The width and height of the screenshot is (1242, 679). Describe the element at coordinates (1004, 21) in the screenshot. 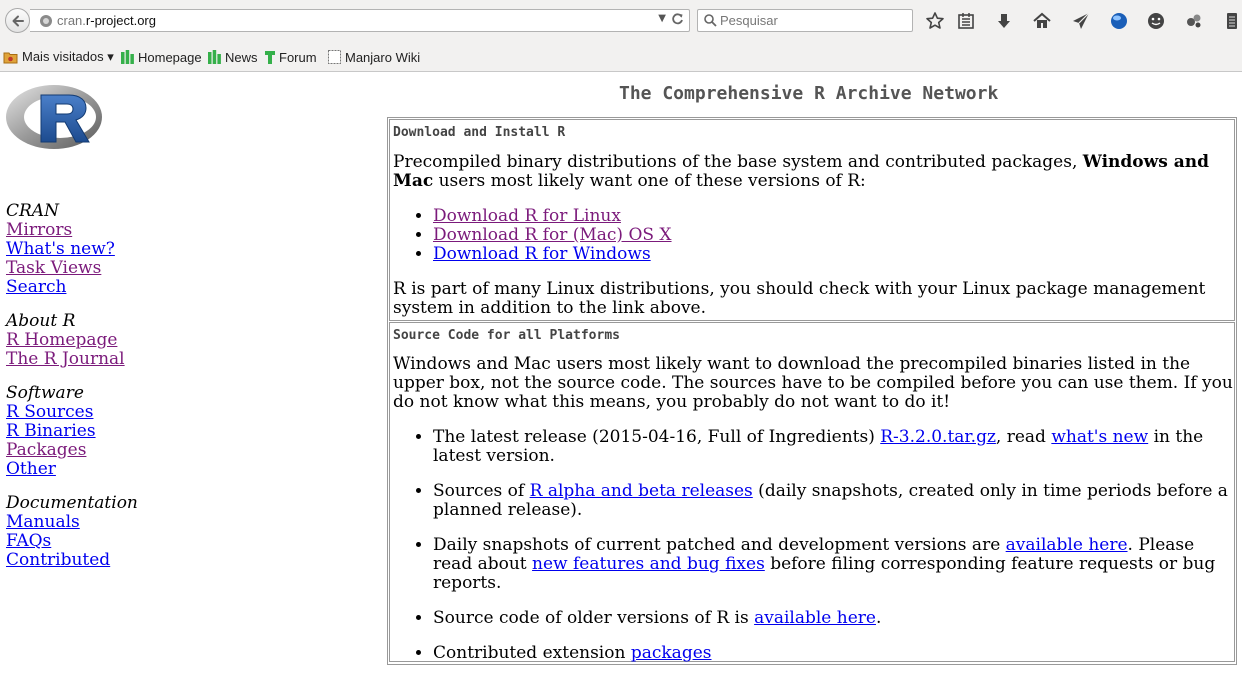

I see `download-icon` at that location.